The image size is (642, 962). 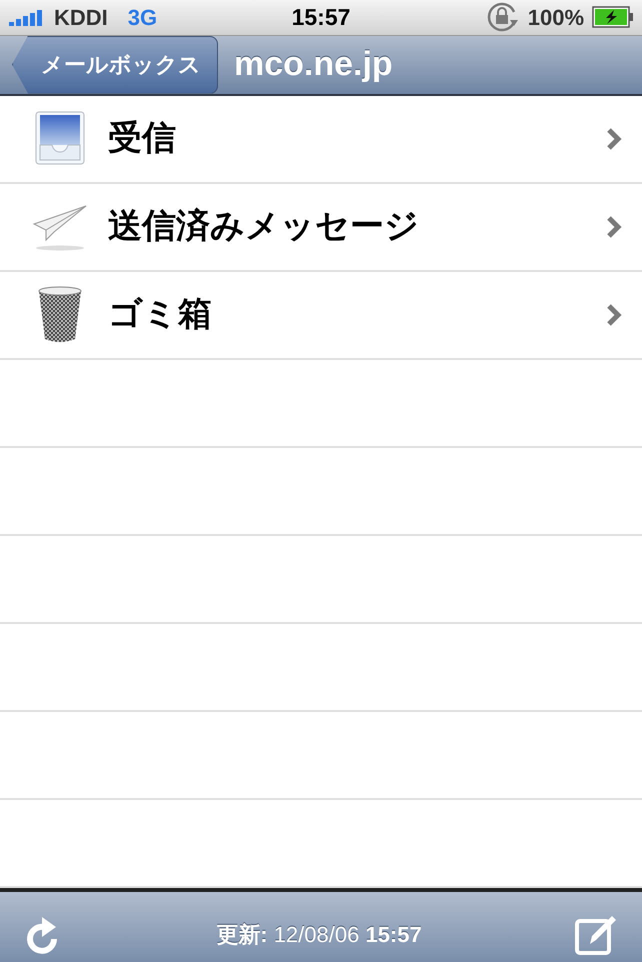 I want to click on mailbox-row: 受信, so click(x=321, y=140).